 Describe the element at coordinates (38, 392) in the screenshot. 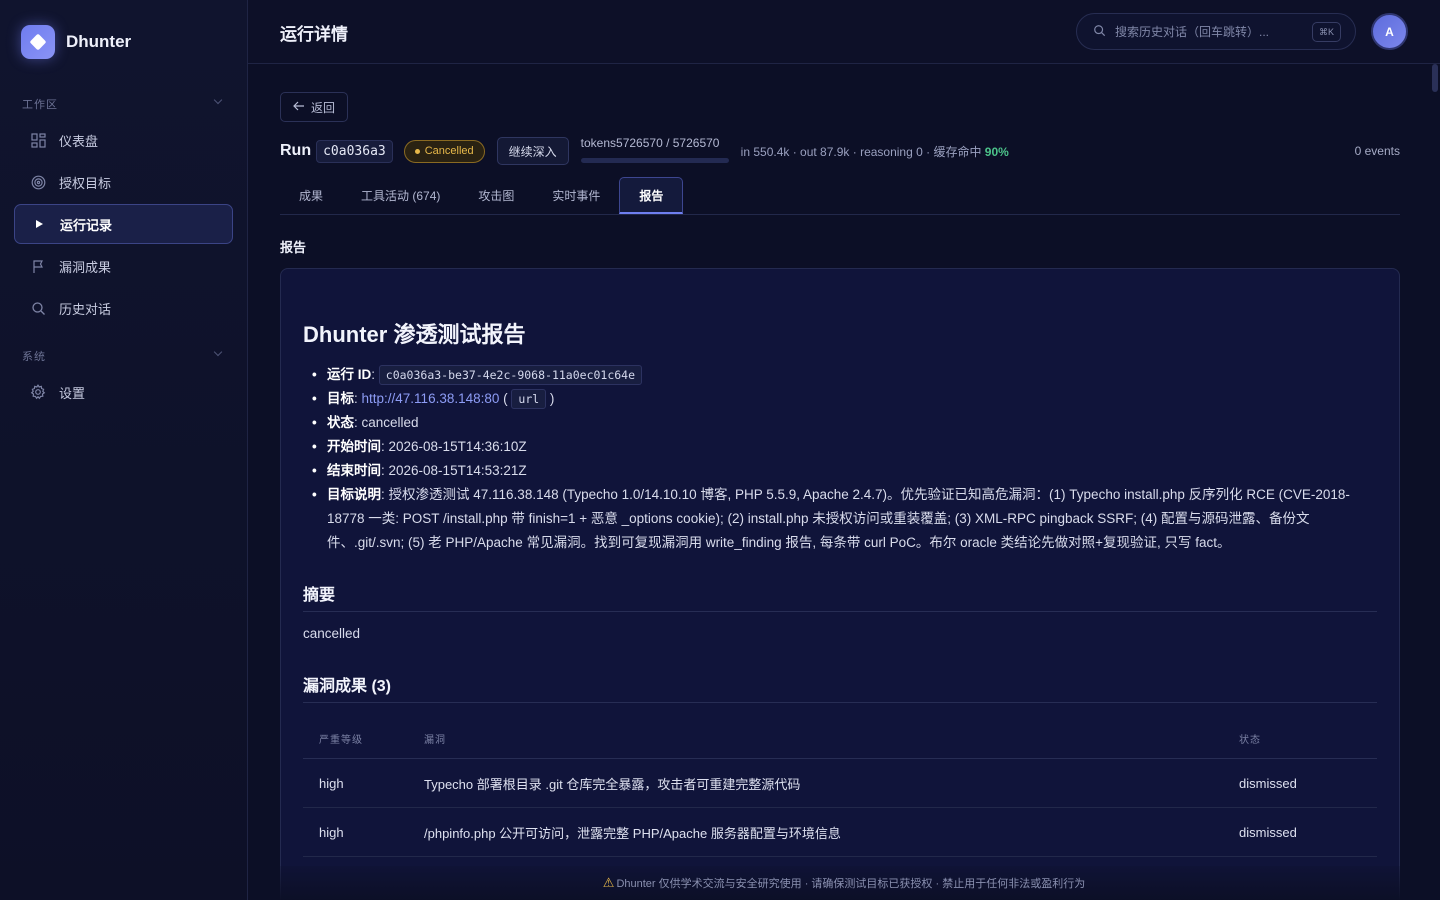

I see `gear-icon` at that location.